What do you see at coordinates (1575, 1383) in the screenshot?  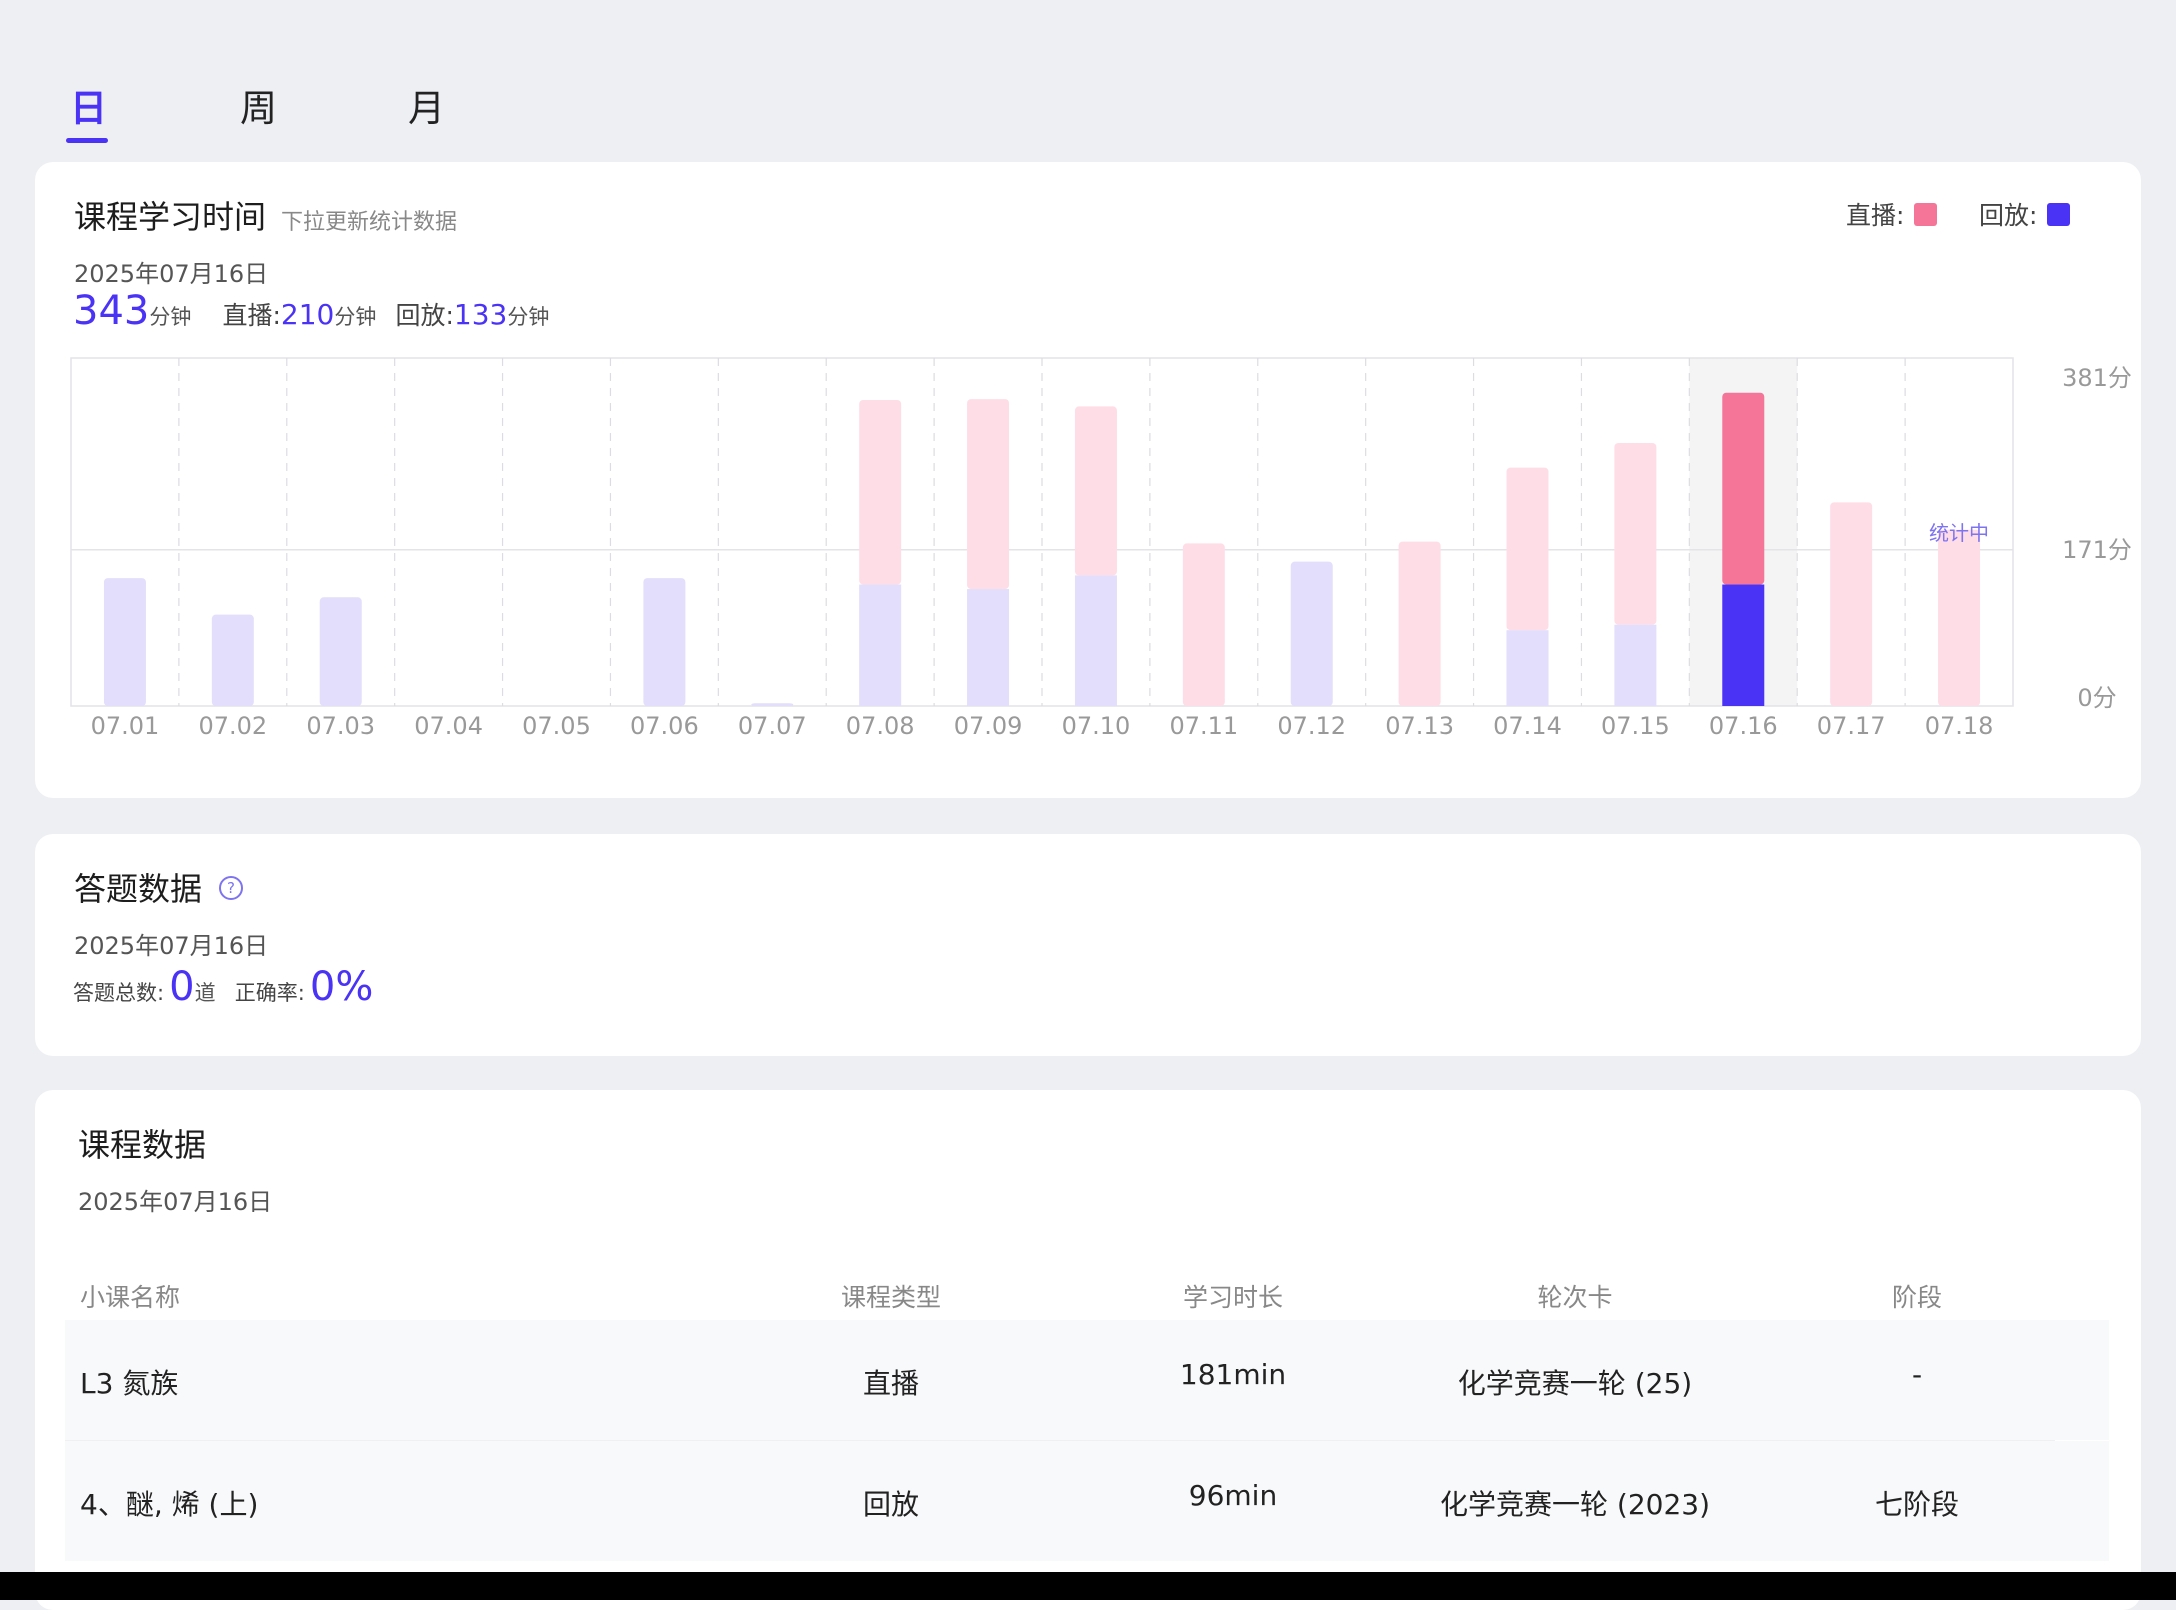 I see `round-card: 化学竞赛一轮 (25)` at bounding box center [1575, 1383].